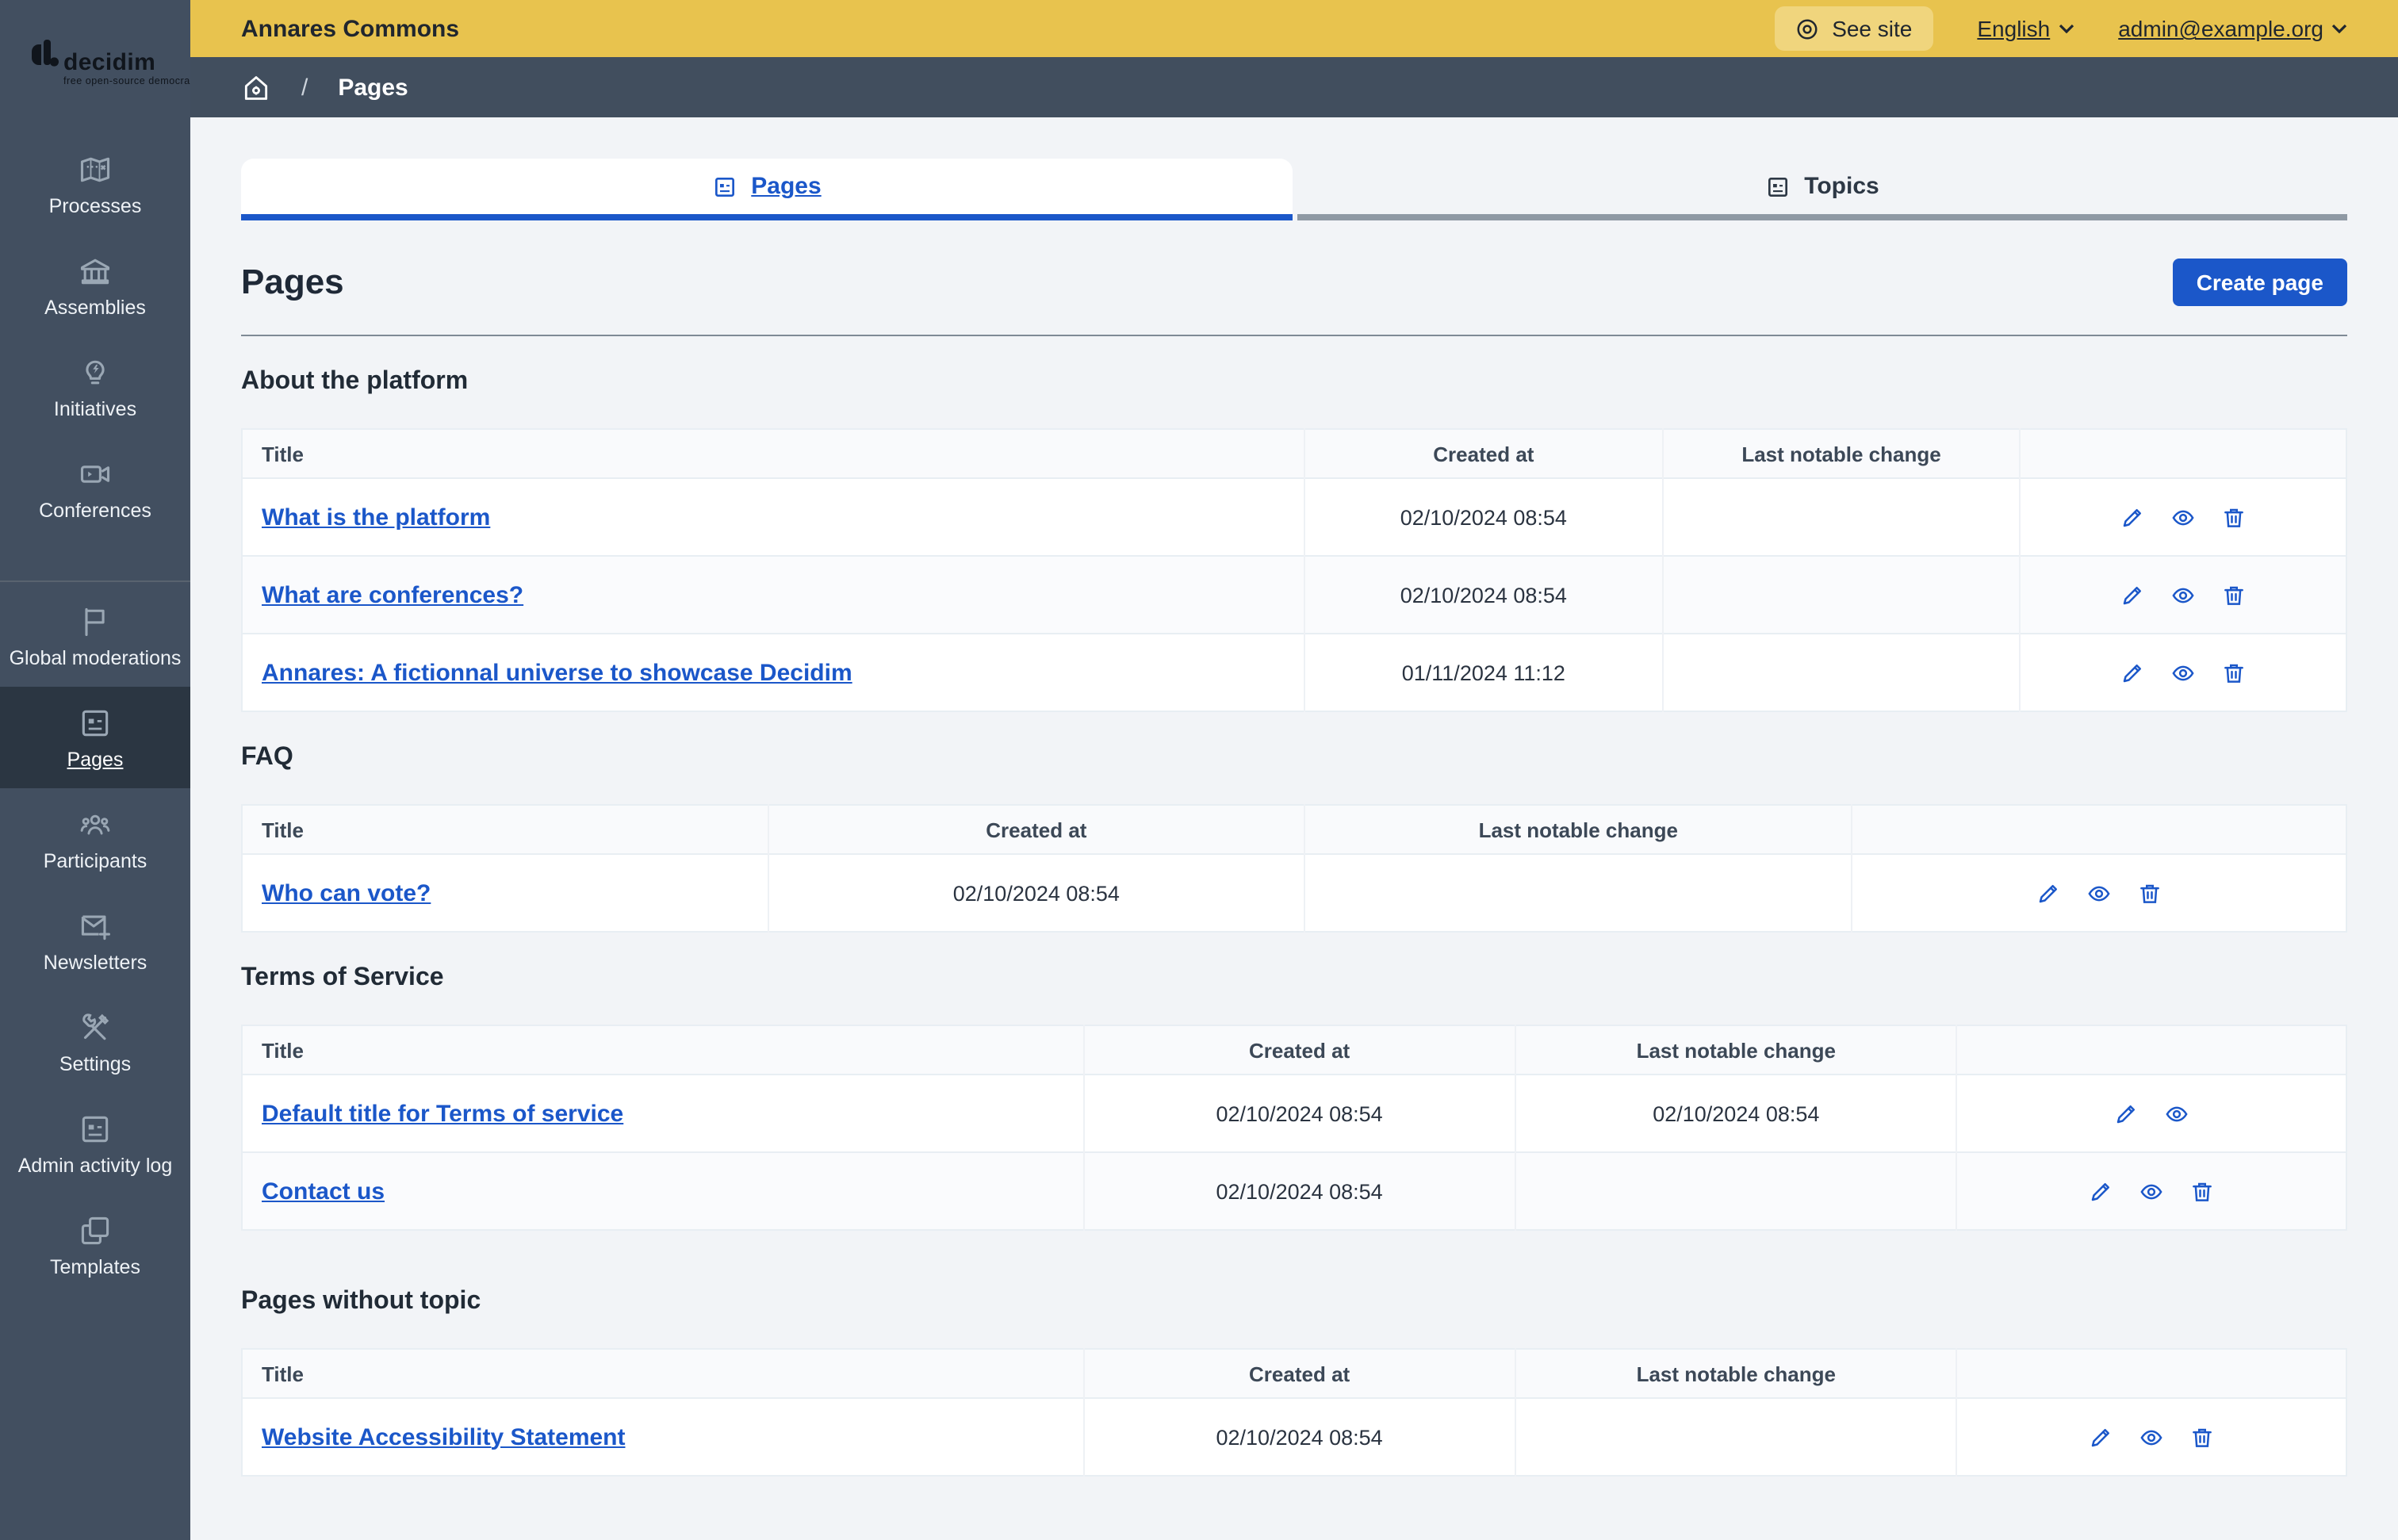 This screenshot has height=1540, width=2398. I want to click on section-heading: Pages without topic, so click(361, 1301).